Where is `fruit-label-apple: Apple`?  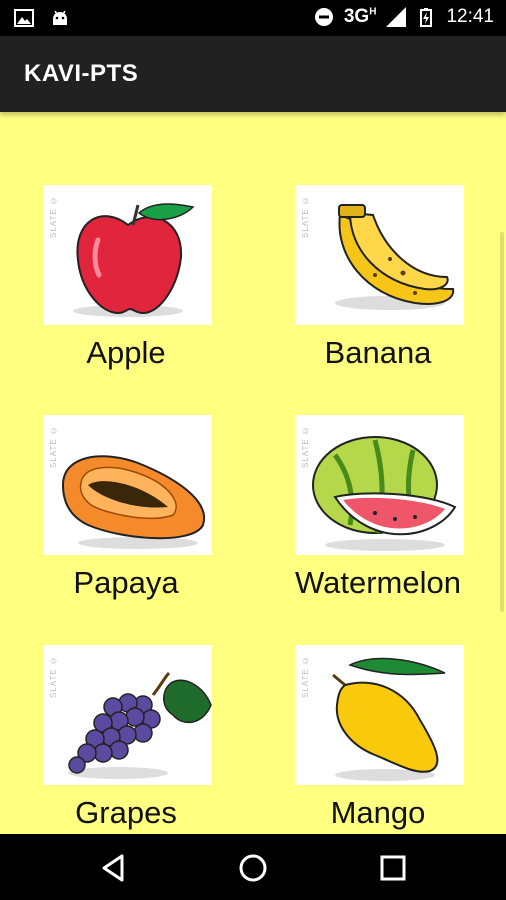 fruit-label-apple: Apple is located at coordinates (126, 352).